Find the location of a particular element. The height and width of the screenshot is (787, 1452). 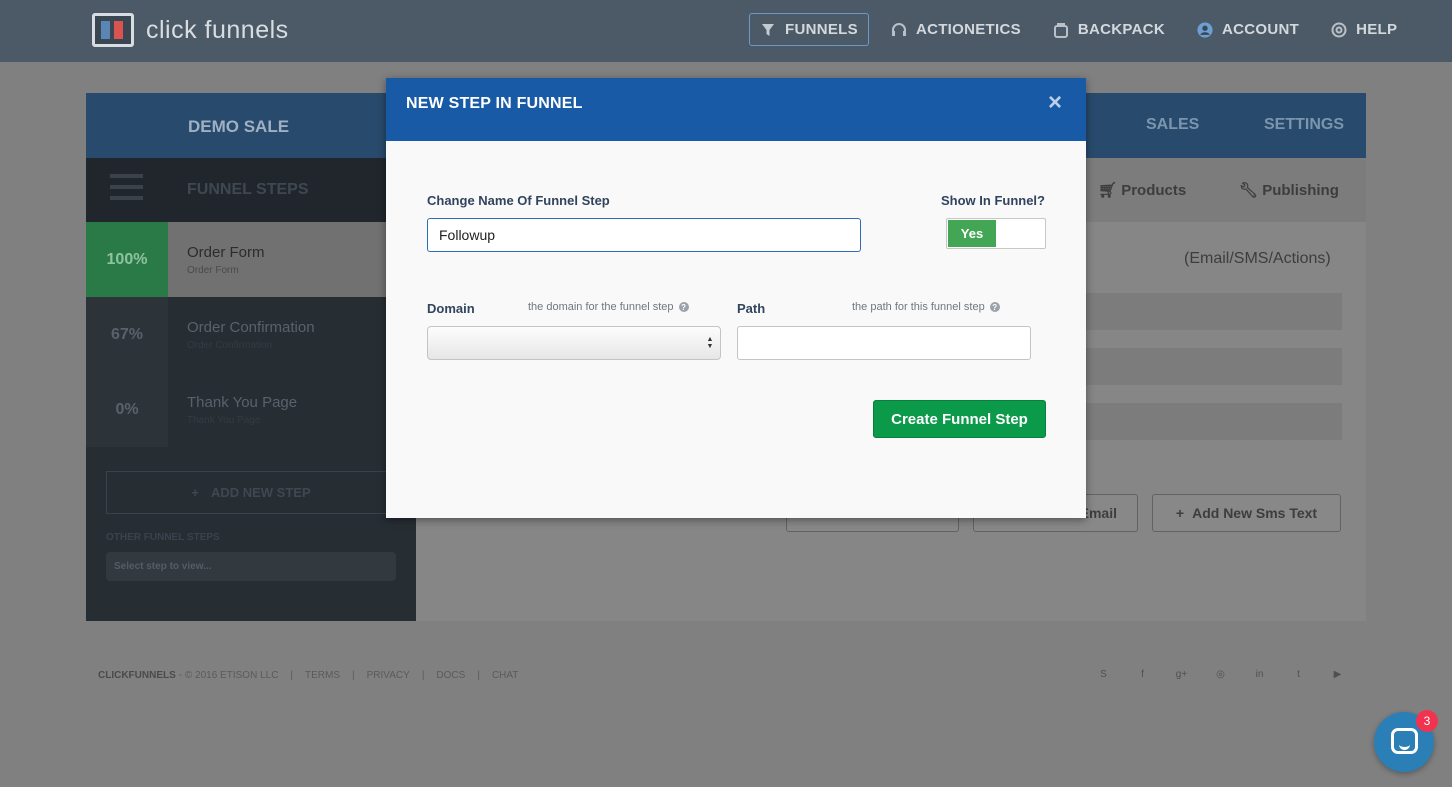

step-percent: 67% is located at coordinates (127, 334).